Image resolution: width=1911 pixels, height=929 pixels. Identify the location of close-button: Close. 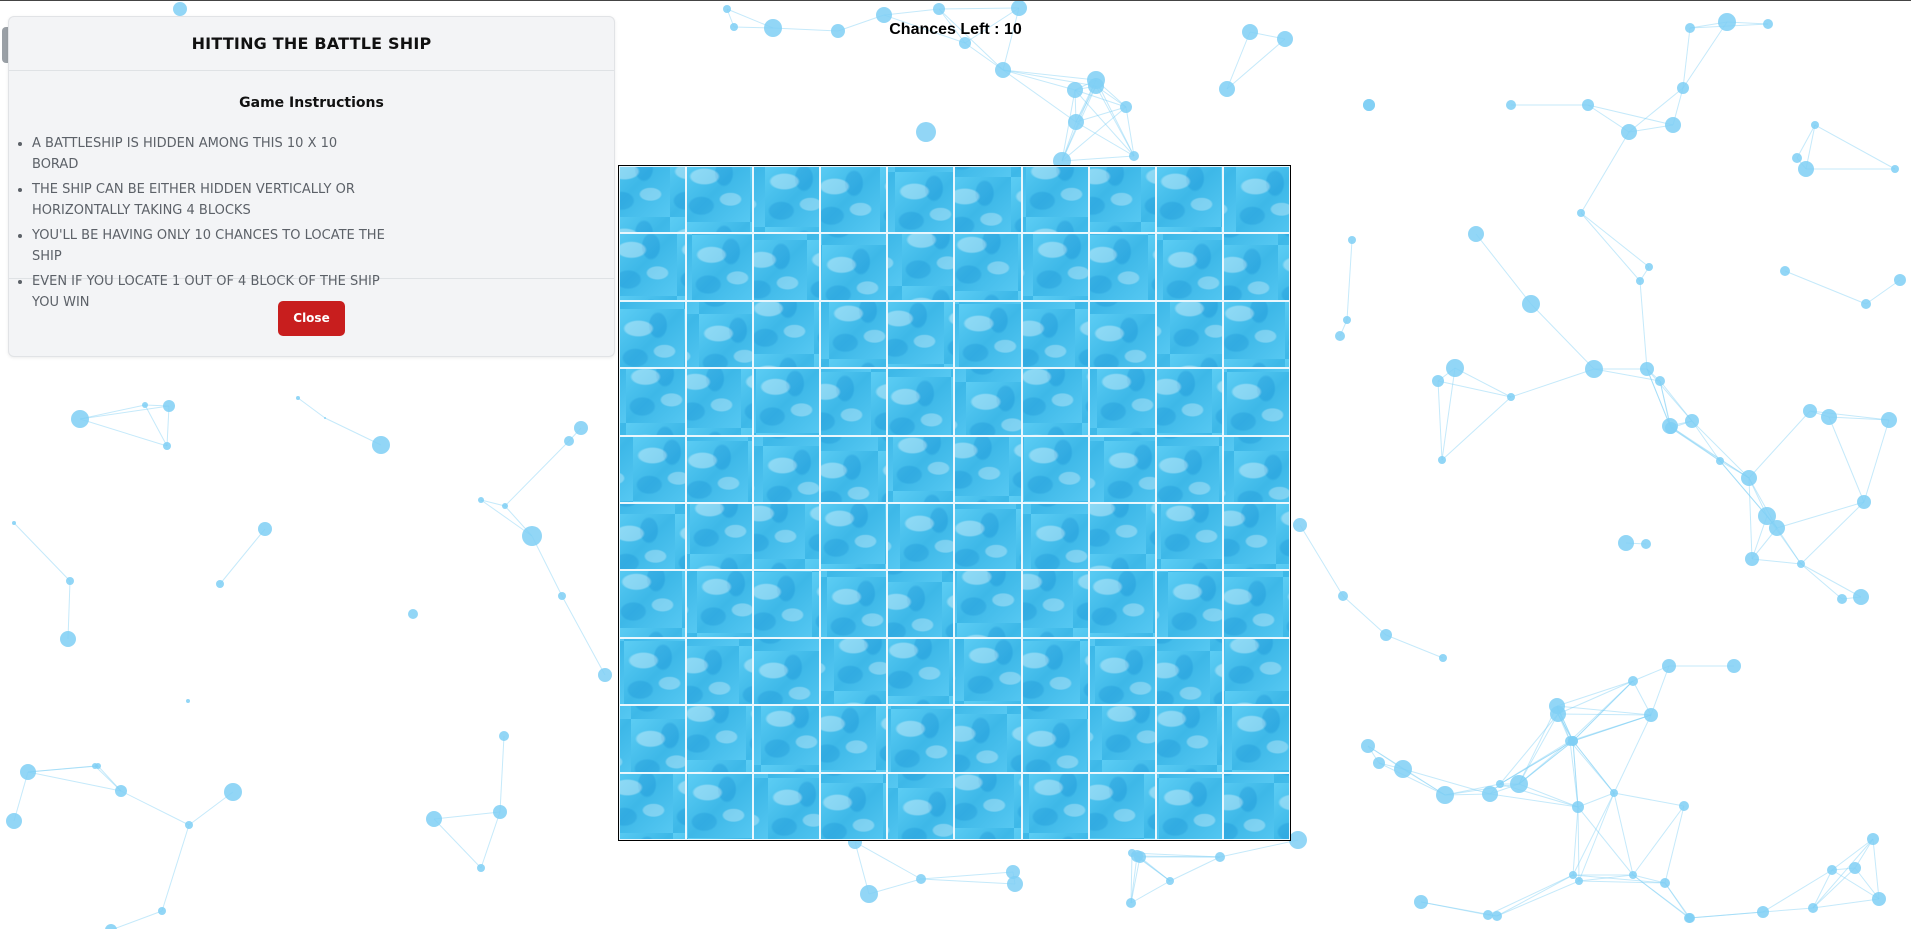
(311, 318).